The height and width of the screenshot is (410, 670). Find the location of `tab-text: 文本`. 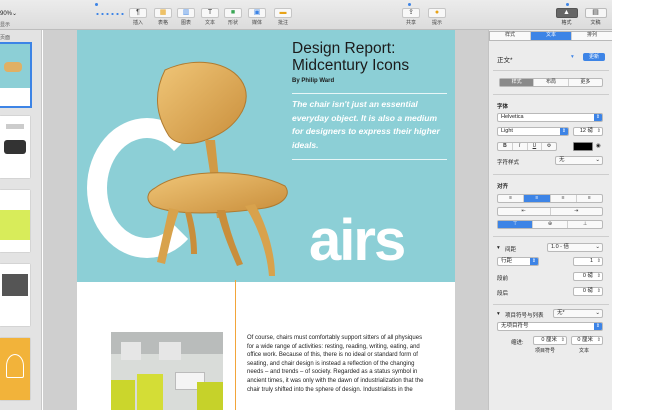

tab-text: 文本 is located at coordinates (551, 36).